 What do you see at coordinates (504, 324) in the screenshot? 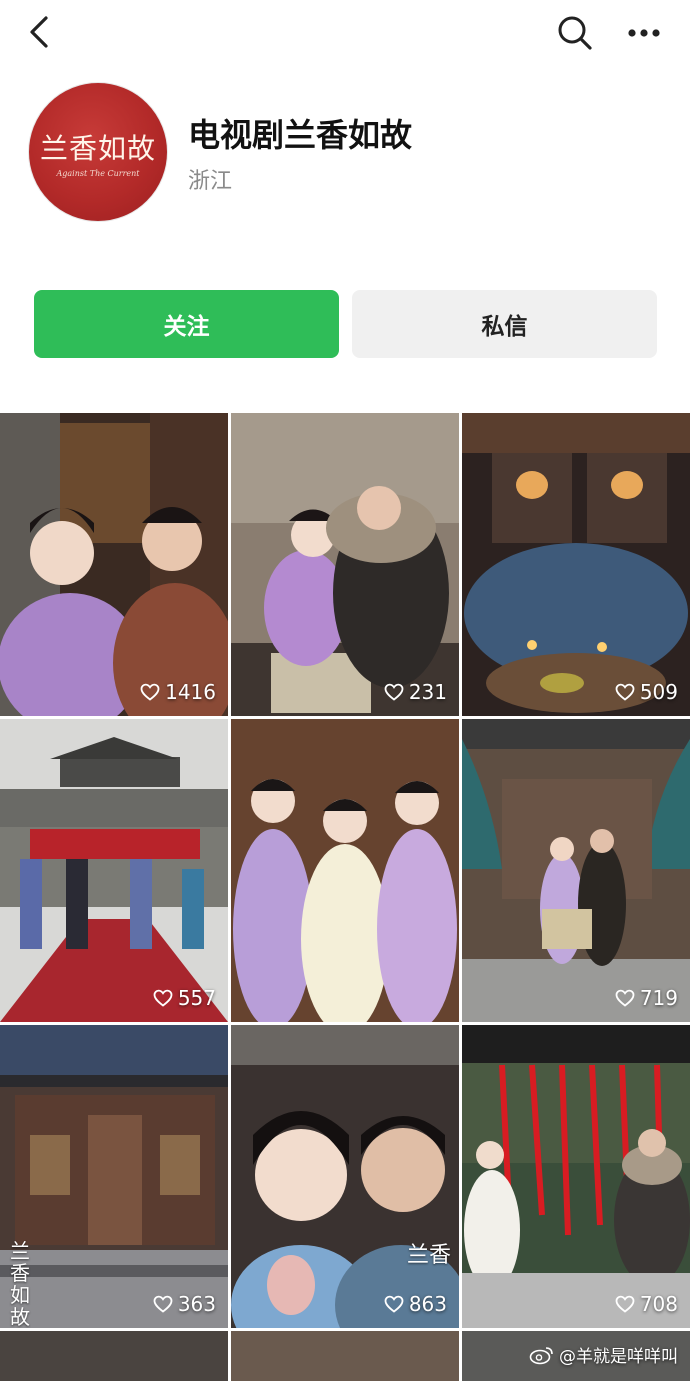
I see `message-button: 私信` at bounding box center [504, 324].